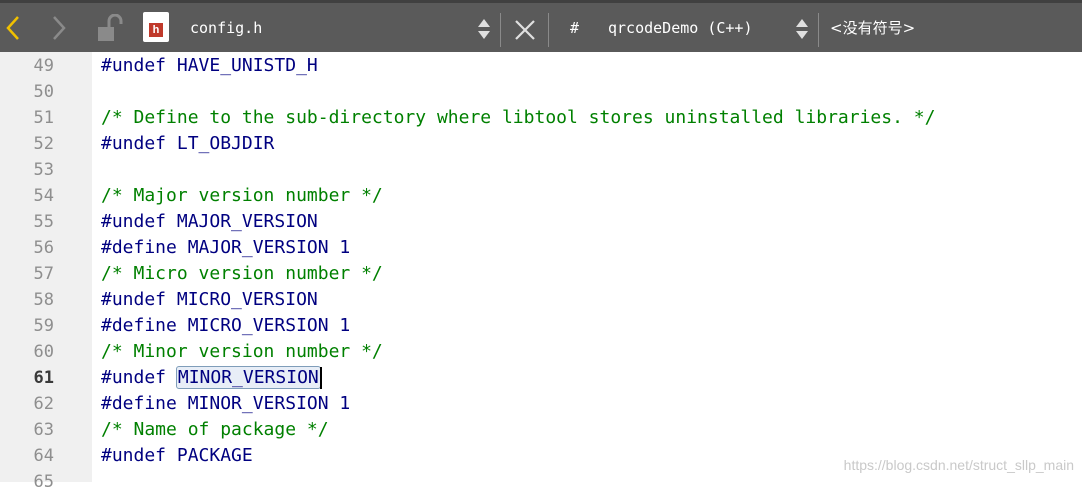 The height and width of the screenshot is (495, 1082). What do you see at coordinates (225, 404) in the screenshot?
I see `code-directive-line: #define MINOR_VERSION 1` at bounding box center [225, 404].